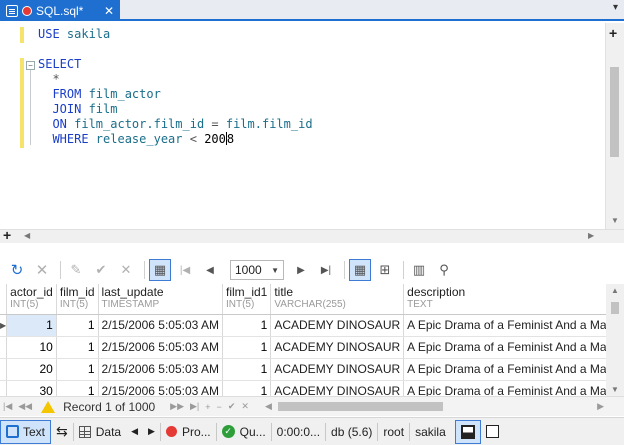 This screenshot has height=445, width=624. I want to click on nav-add-icon: +, so click(207, 407).